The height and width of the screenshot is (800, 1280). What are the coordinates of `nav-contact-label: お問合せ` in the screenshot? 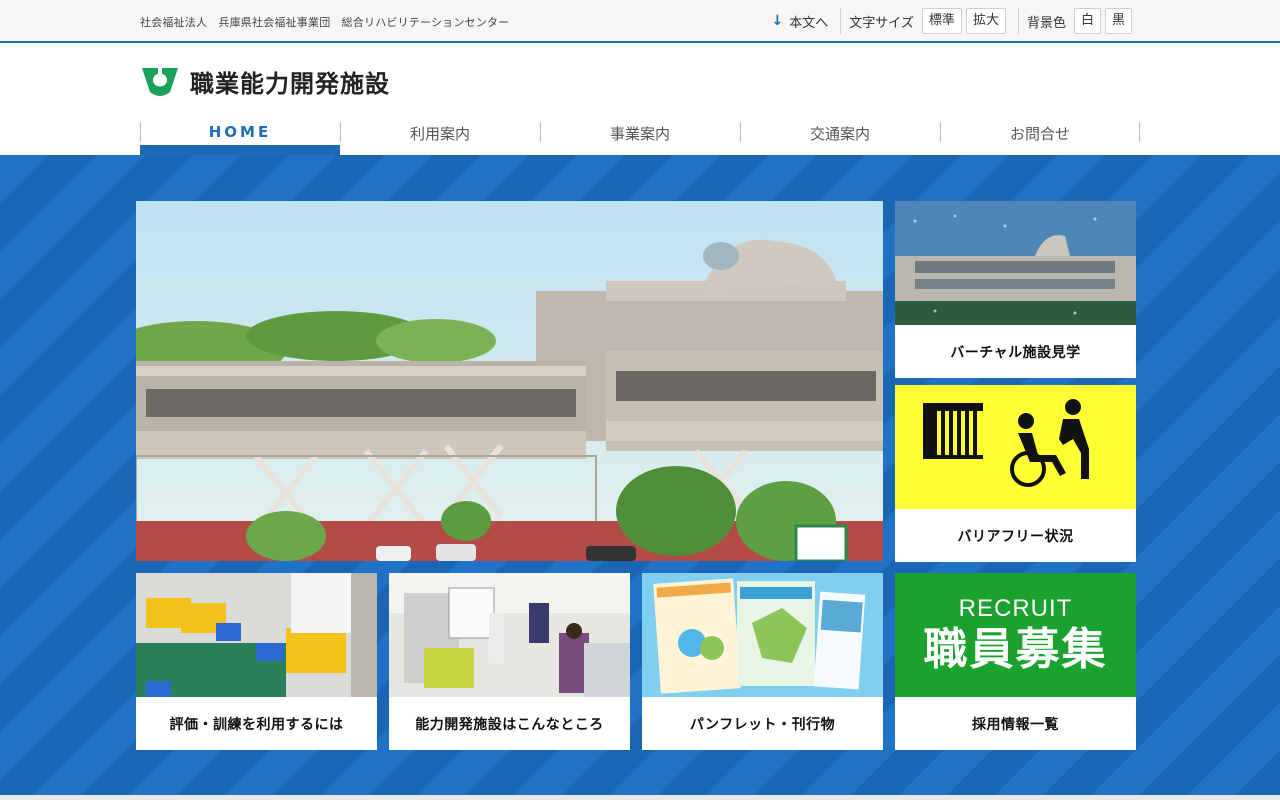 It's located at (1039, 134).